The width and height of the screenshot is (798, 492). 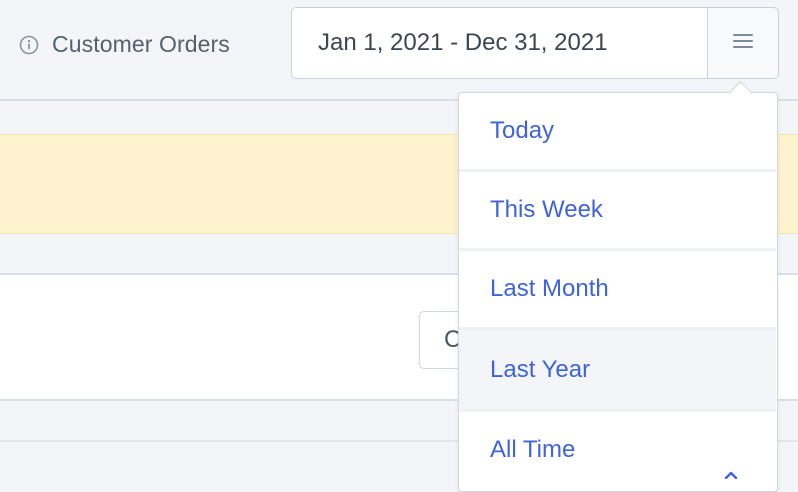 I want to click on dropdown-item-last-month: Last Month, so click(x=617, y=289).